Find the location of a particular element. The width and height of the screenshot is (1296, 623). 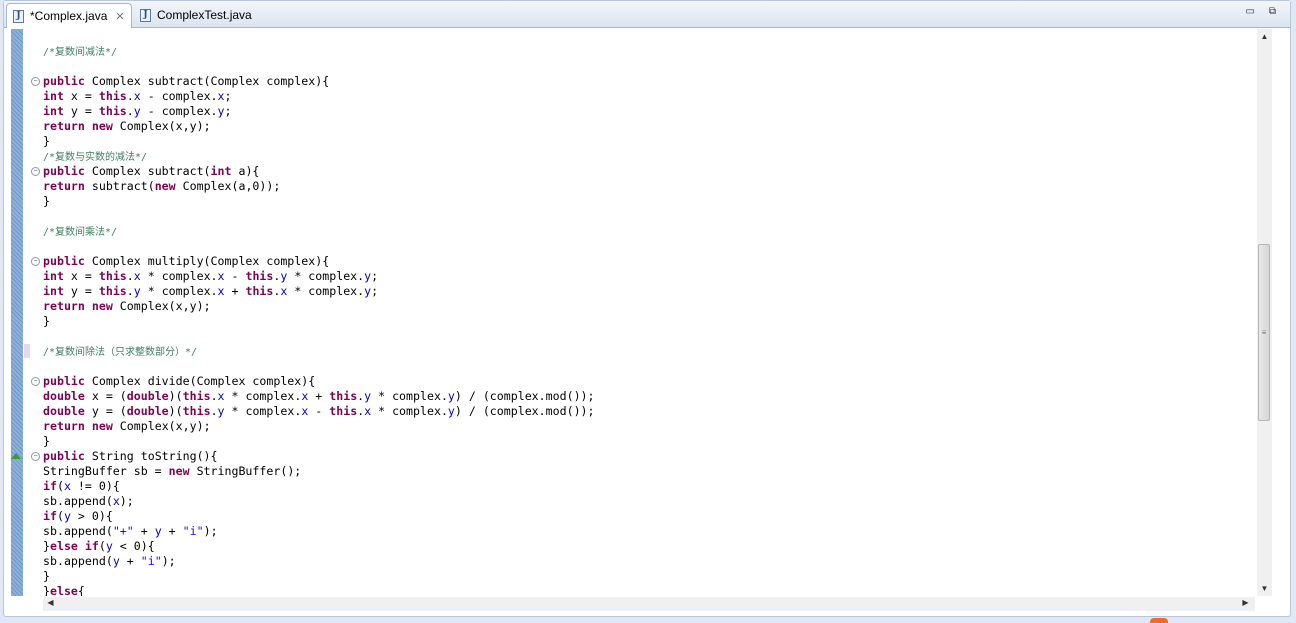

code-token: y = is located at coordinates (81, 111).